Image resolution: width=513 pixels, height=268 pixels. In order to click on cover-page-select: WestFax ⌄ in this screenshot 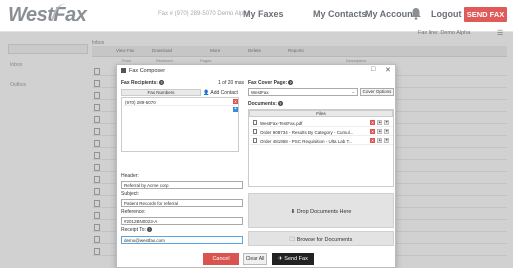, I will do `click(303, 92)`.